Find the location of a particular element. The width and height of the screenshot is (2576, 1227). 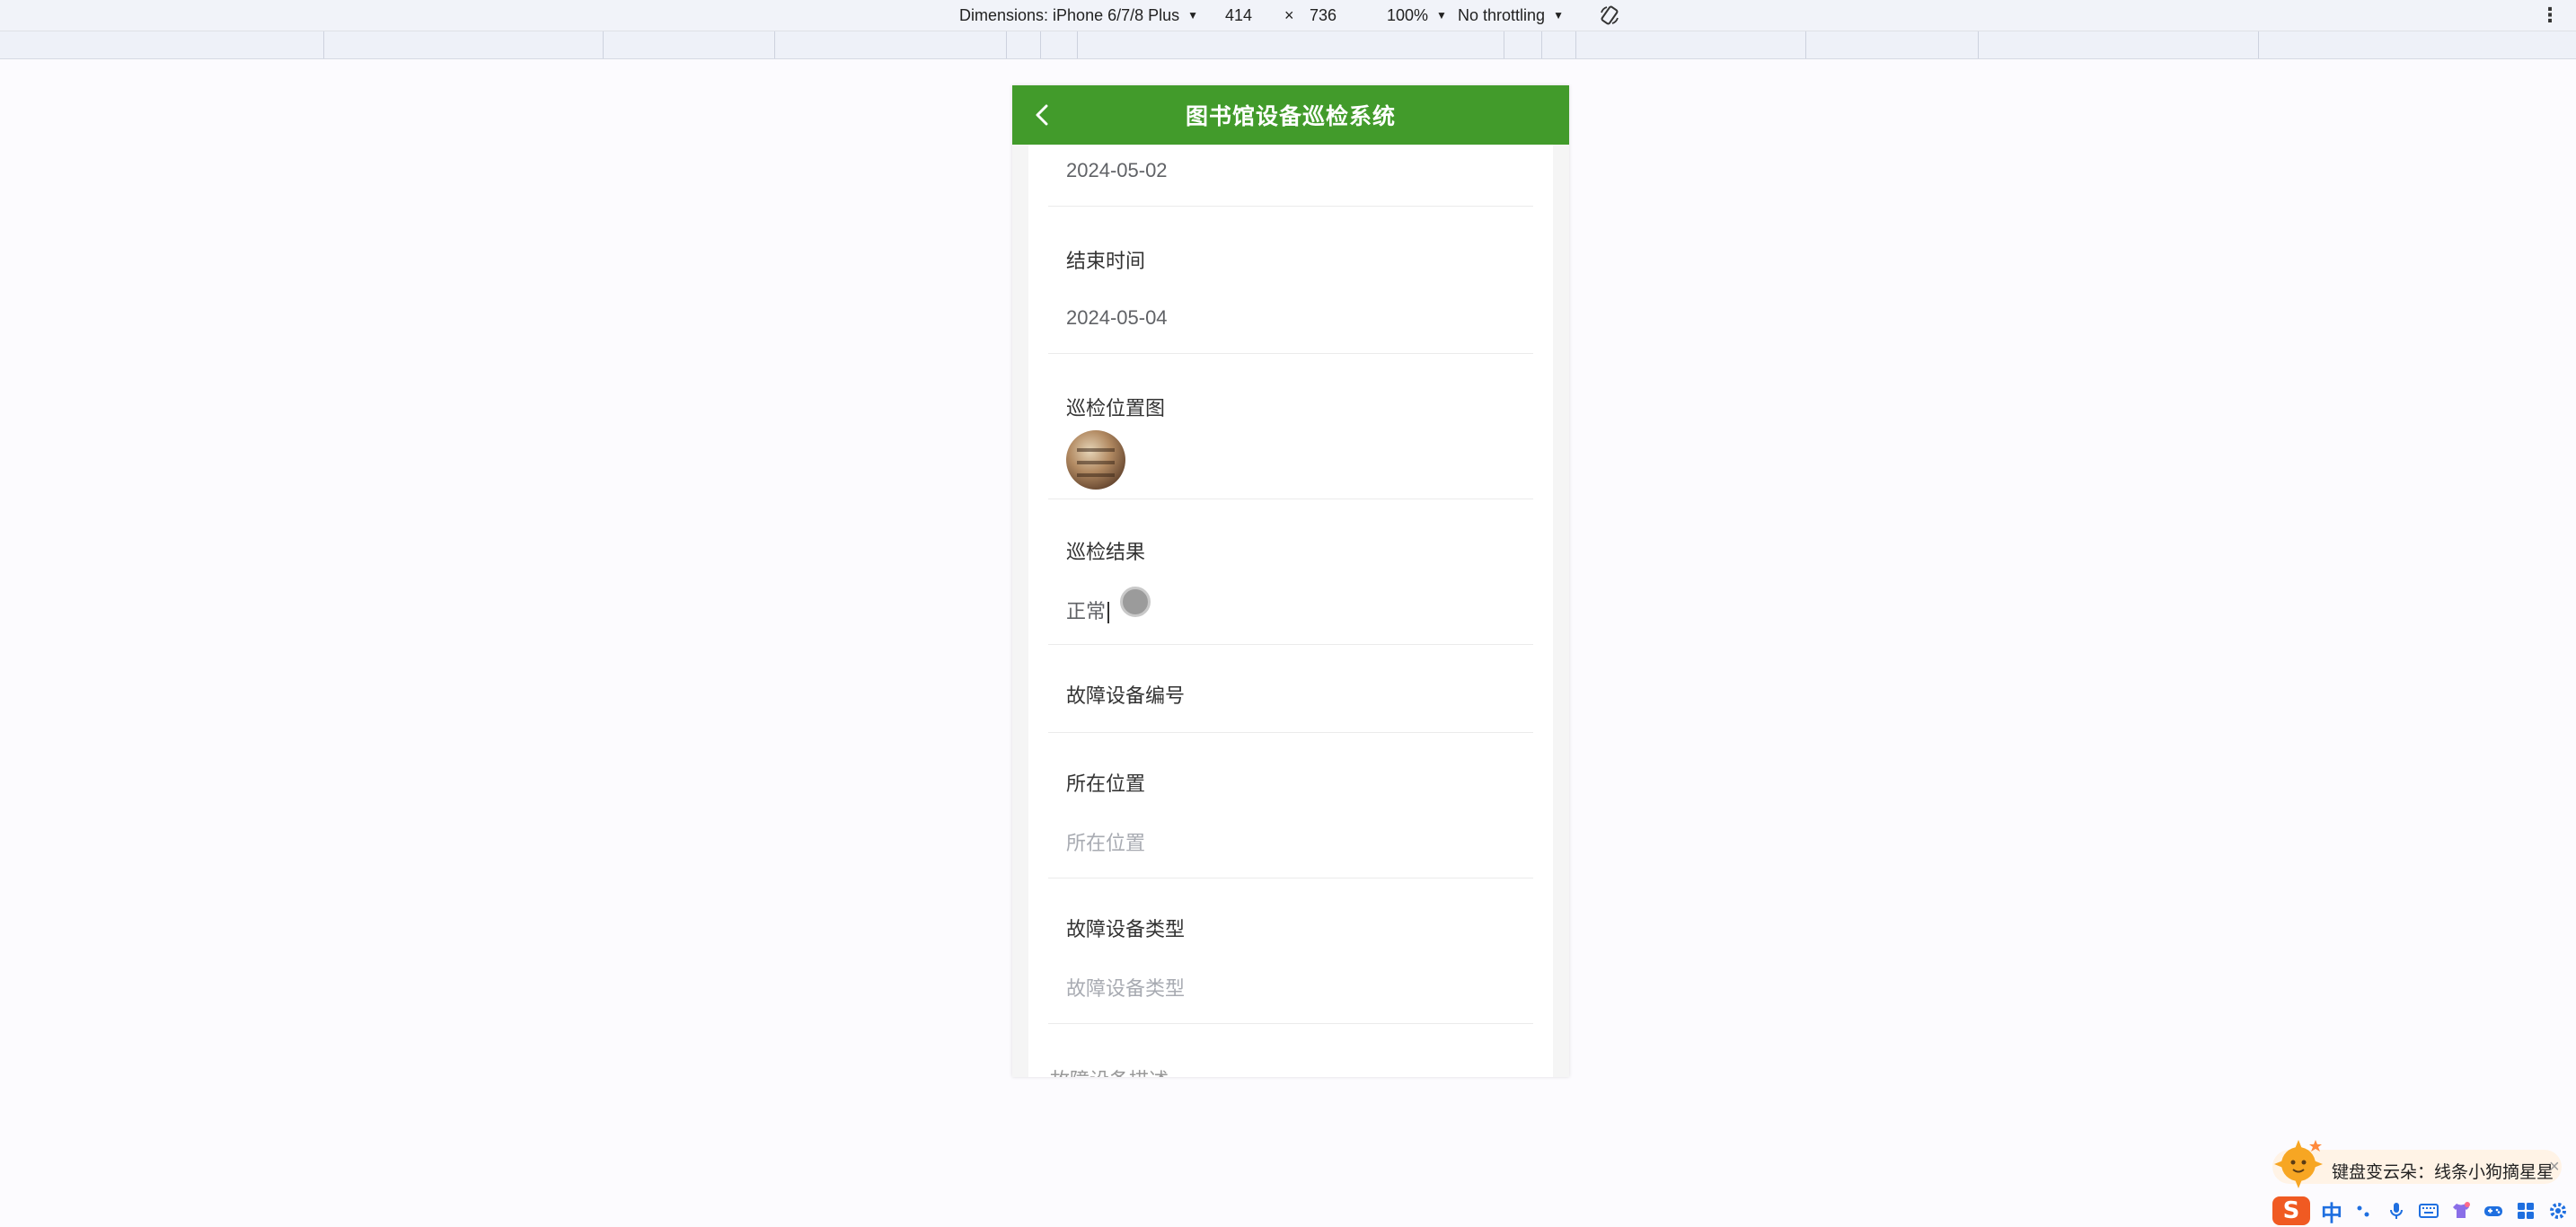

inspection-result-field: 巡检结果 正常 is located at coordinates (1290, 572).